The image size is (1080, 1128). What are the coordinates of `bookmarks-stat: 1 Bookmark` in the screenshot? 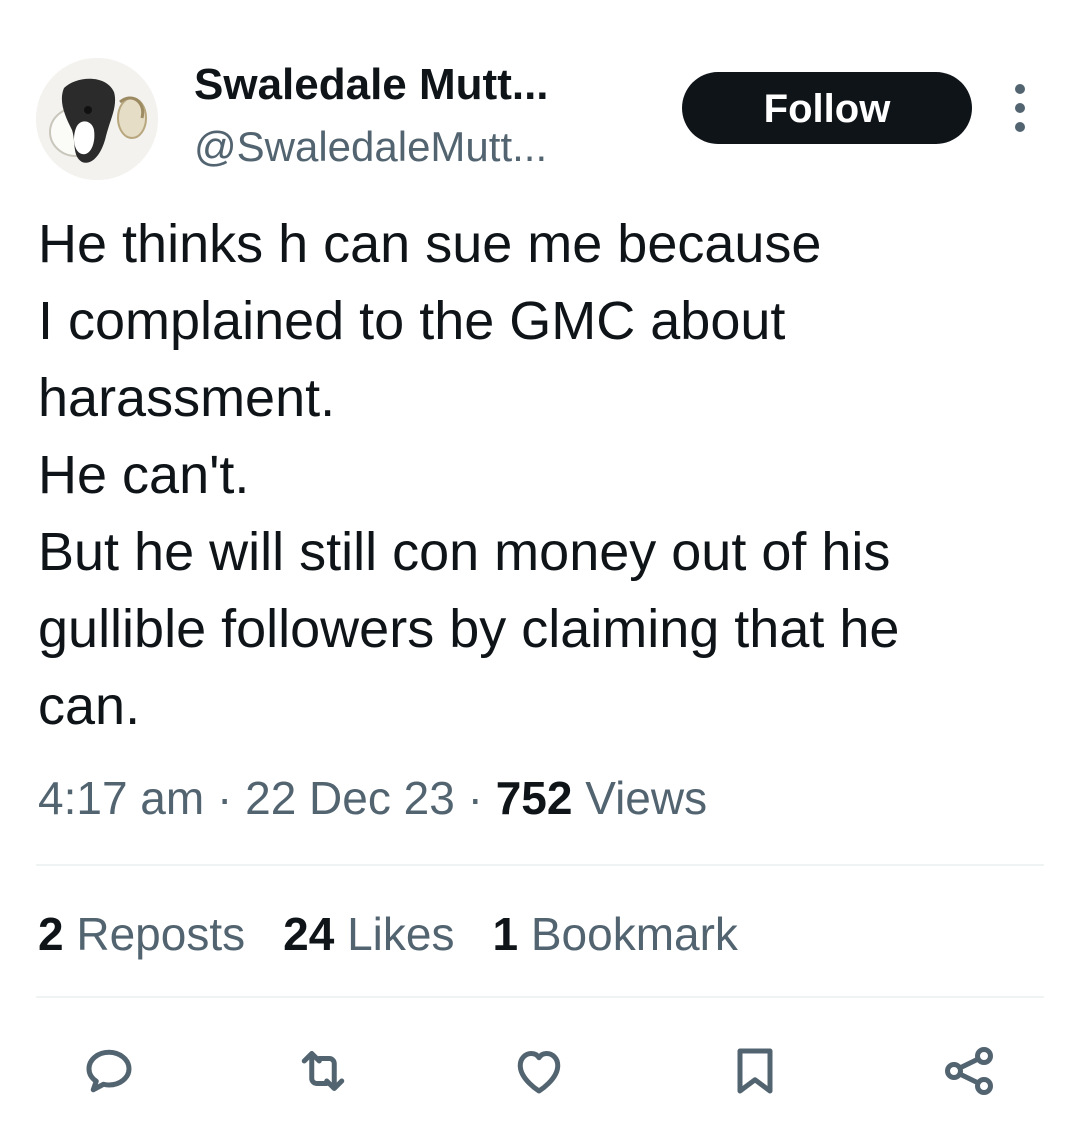 It's located at (614, 934).